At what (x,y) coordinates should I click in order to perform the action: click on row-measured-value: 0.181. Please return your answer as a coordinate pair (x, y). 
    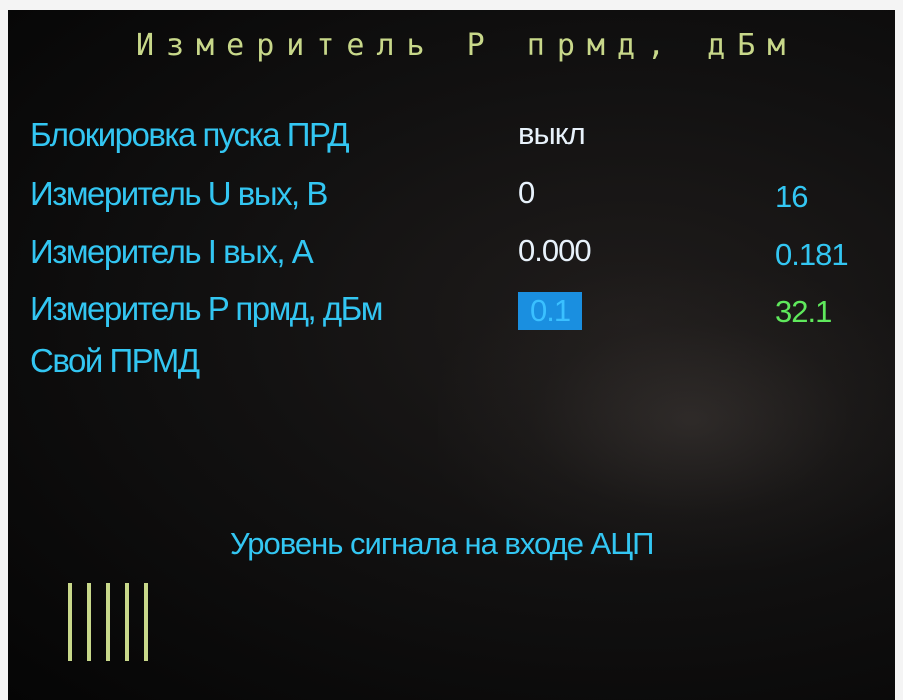
    Looking at the image, I should click on (812, 254).